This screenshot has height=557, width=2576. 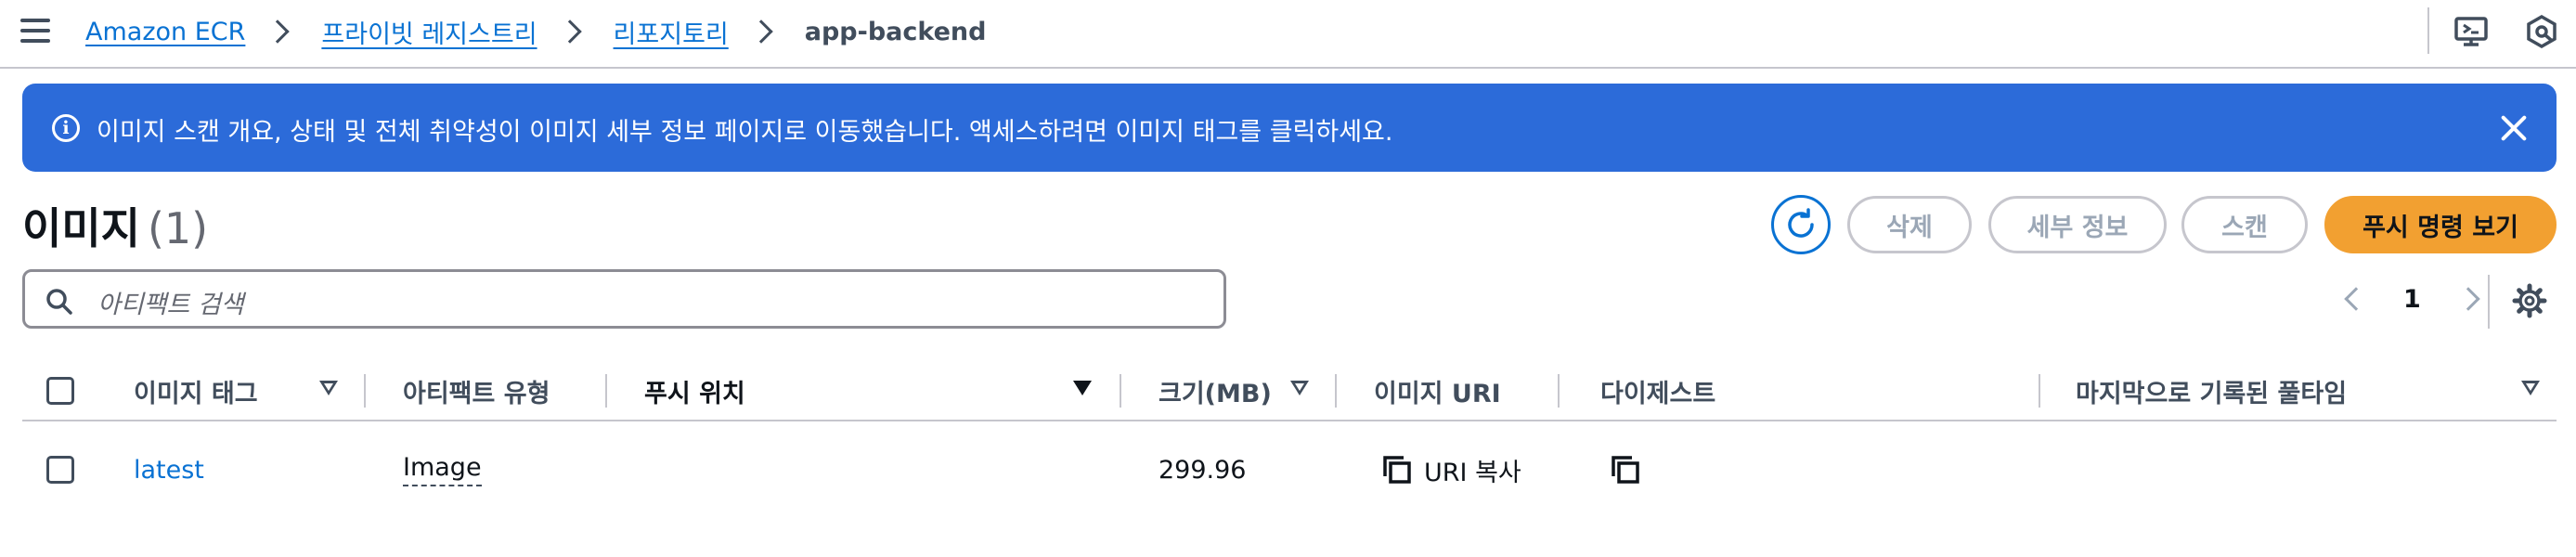 What do you see at coordinates (2541, 31) in the screenshot?
I see `settings-hex-icon` at bounding box center [2541, 31].